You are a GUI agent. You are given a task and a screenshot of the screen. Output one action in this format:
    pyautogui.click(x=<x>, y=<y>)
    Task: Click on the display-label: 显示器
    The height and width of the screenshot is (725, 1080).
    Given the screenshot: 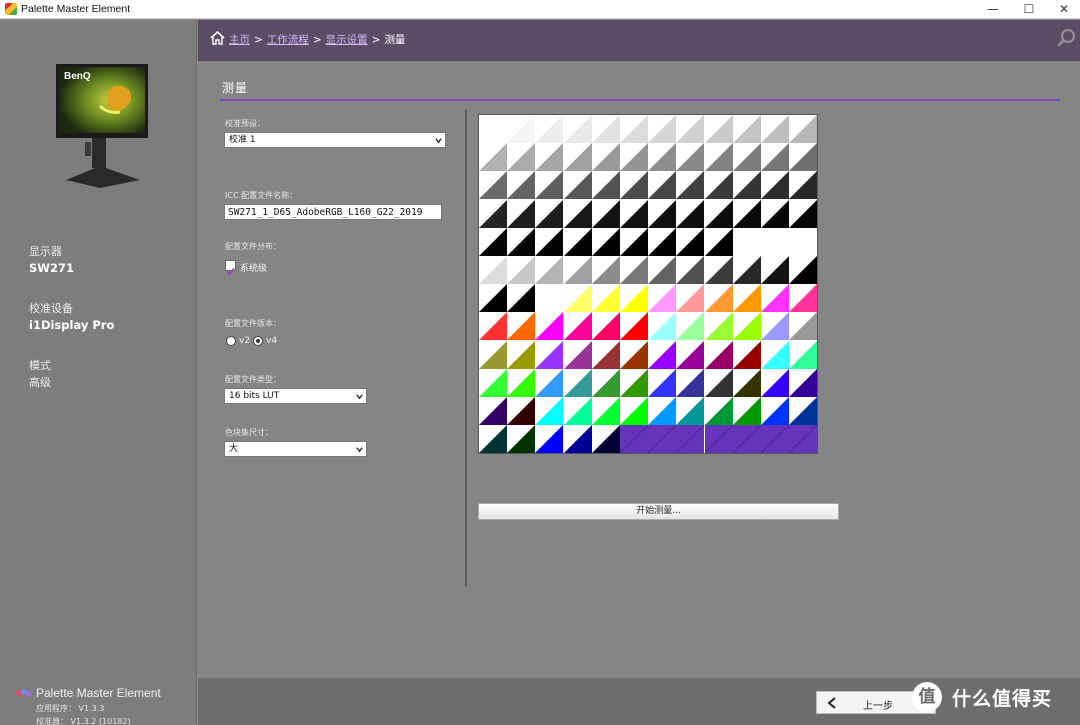 What is the action you would take?
    pyautogui.click(x=45, y=251)
    